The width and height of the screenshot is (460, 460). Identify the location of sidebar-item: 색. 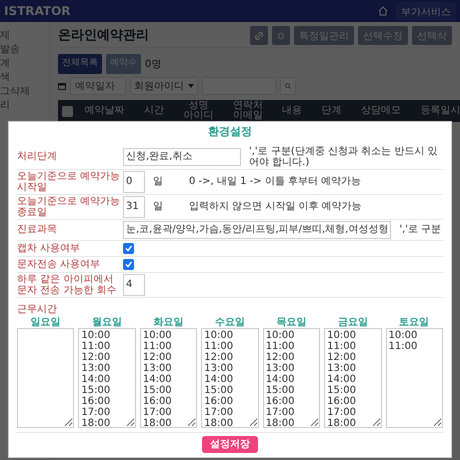
(24, 77).